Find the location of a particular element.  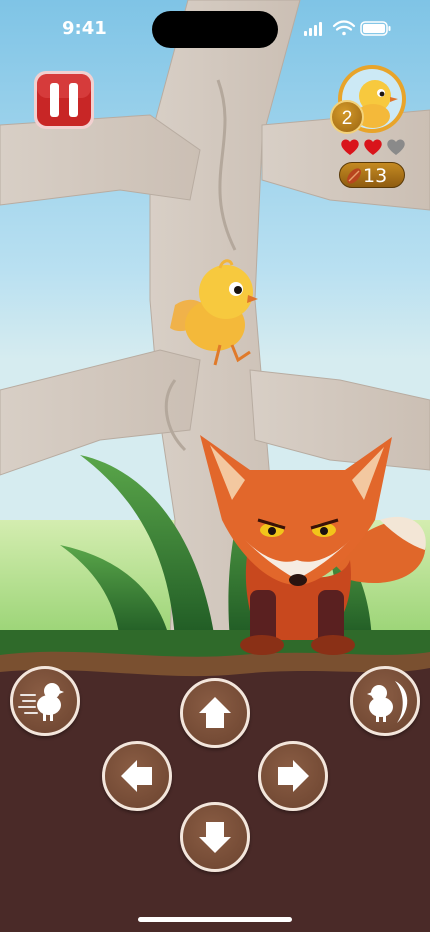

lives-hearts is located at coordinates (375, 148).